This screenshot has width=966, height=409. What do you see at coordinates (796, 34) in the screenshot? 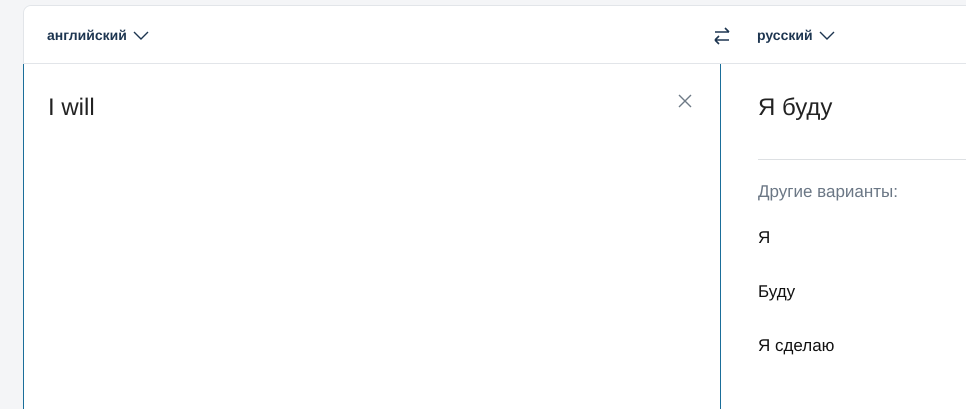
I see `target-language-dropdown: русский` at bounding box center [796, 34].